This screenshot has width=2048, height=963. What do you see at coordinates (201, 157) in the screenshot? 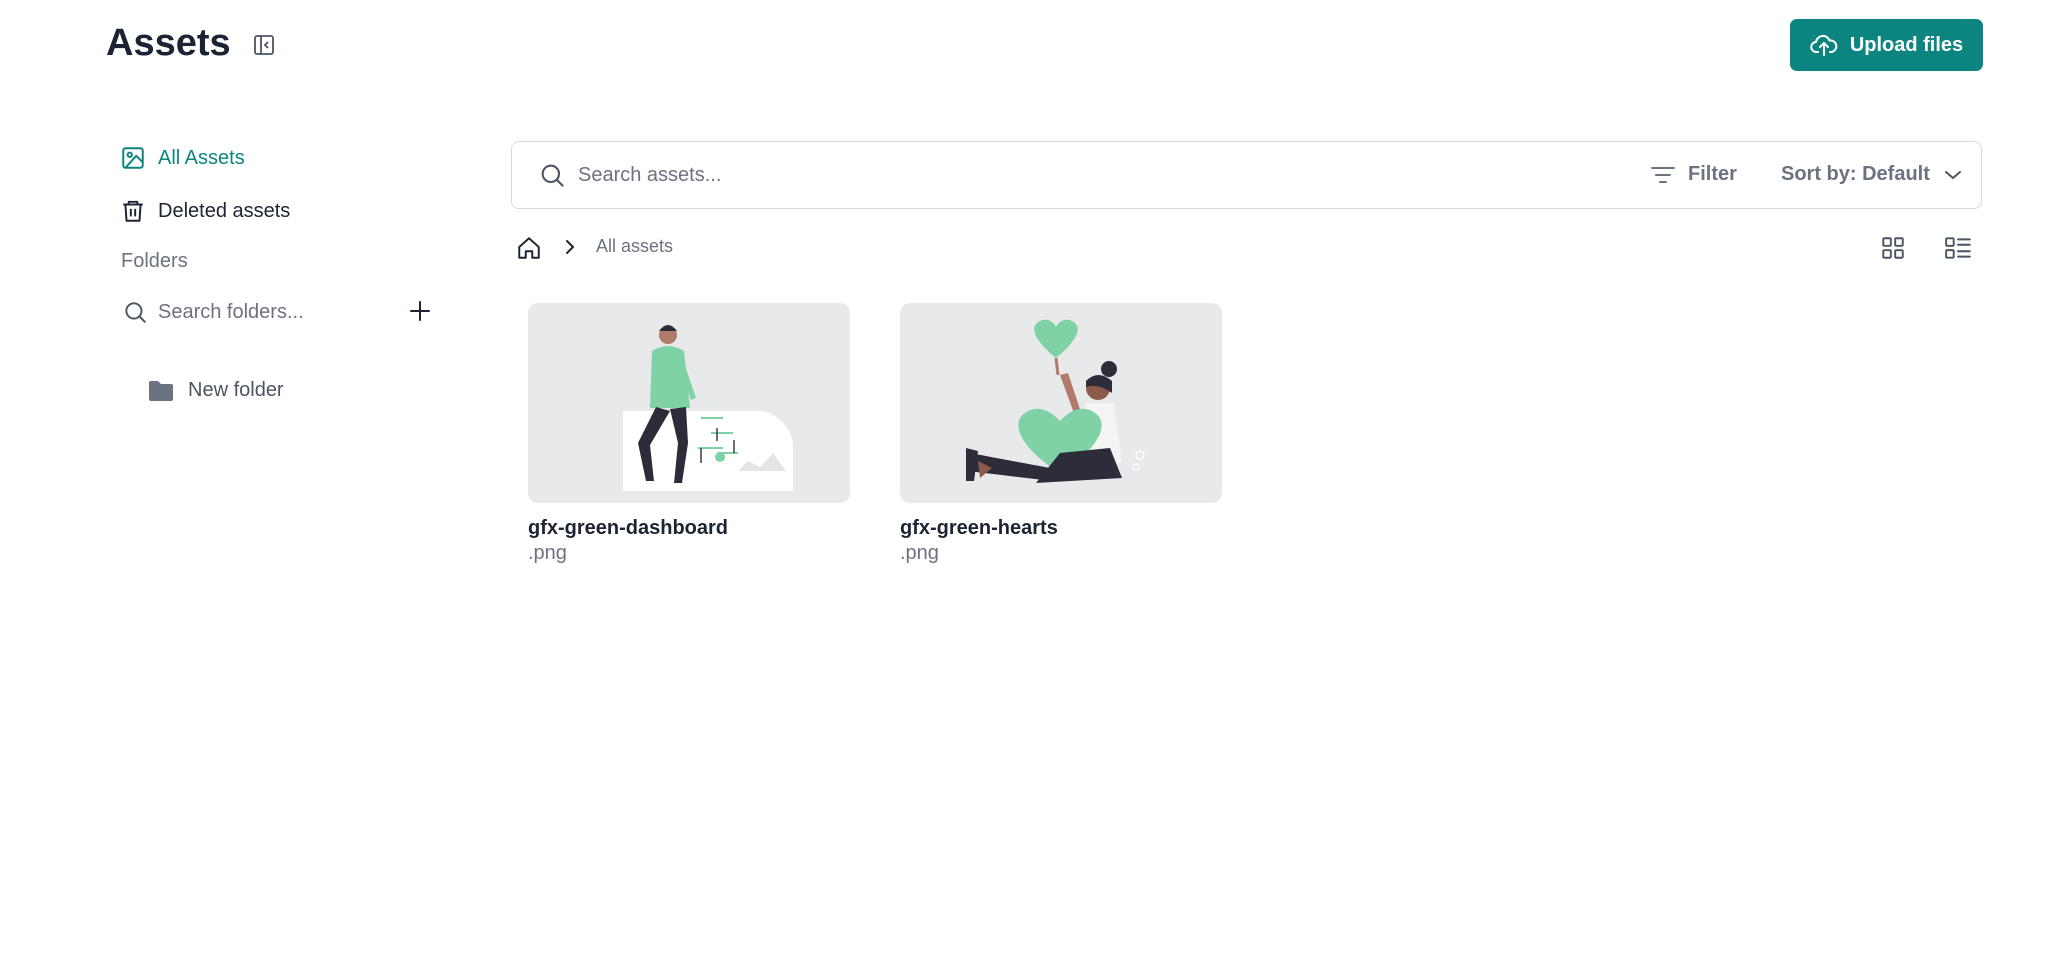
I see `sidebar-item-label: All Assets` at bounding box center [201, 157].